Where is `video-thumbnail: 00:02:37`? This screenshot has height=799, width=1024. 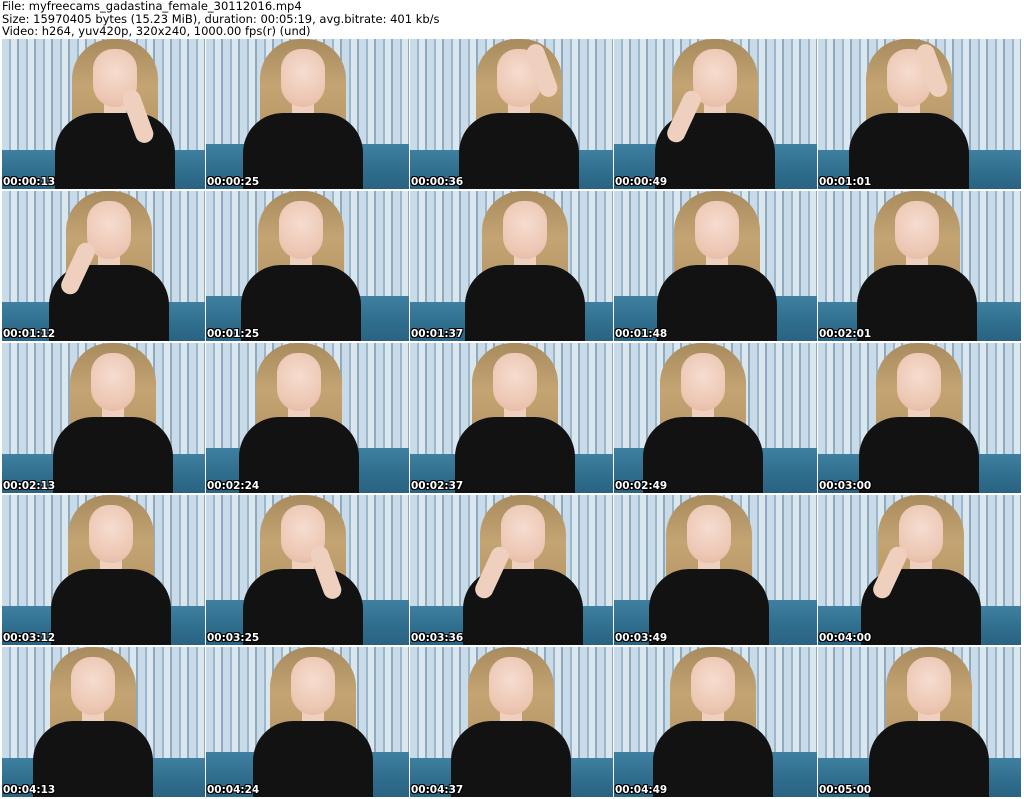
video-thumbnail: 00:02:37 is located at coordinates (511, 418).